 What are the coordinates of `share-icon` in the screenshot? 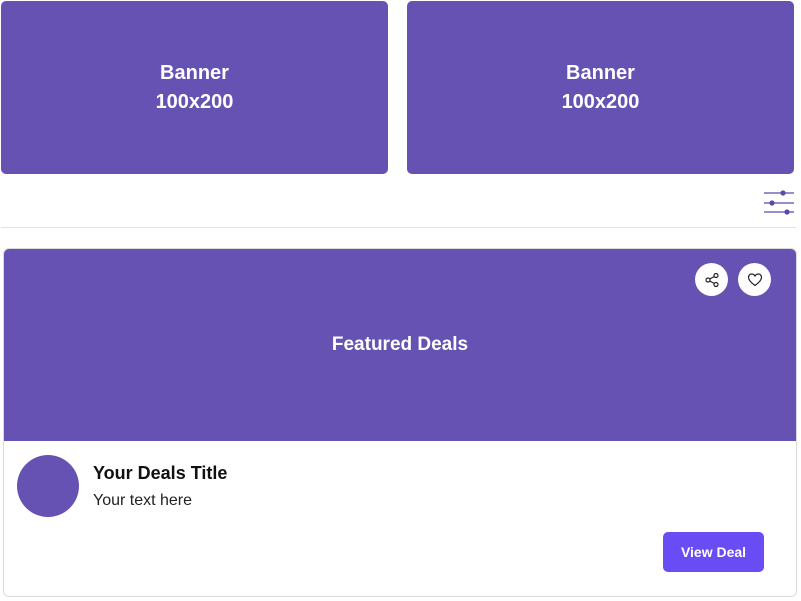 It's located at (711, 279).